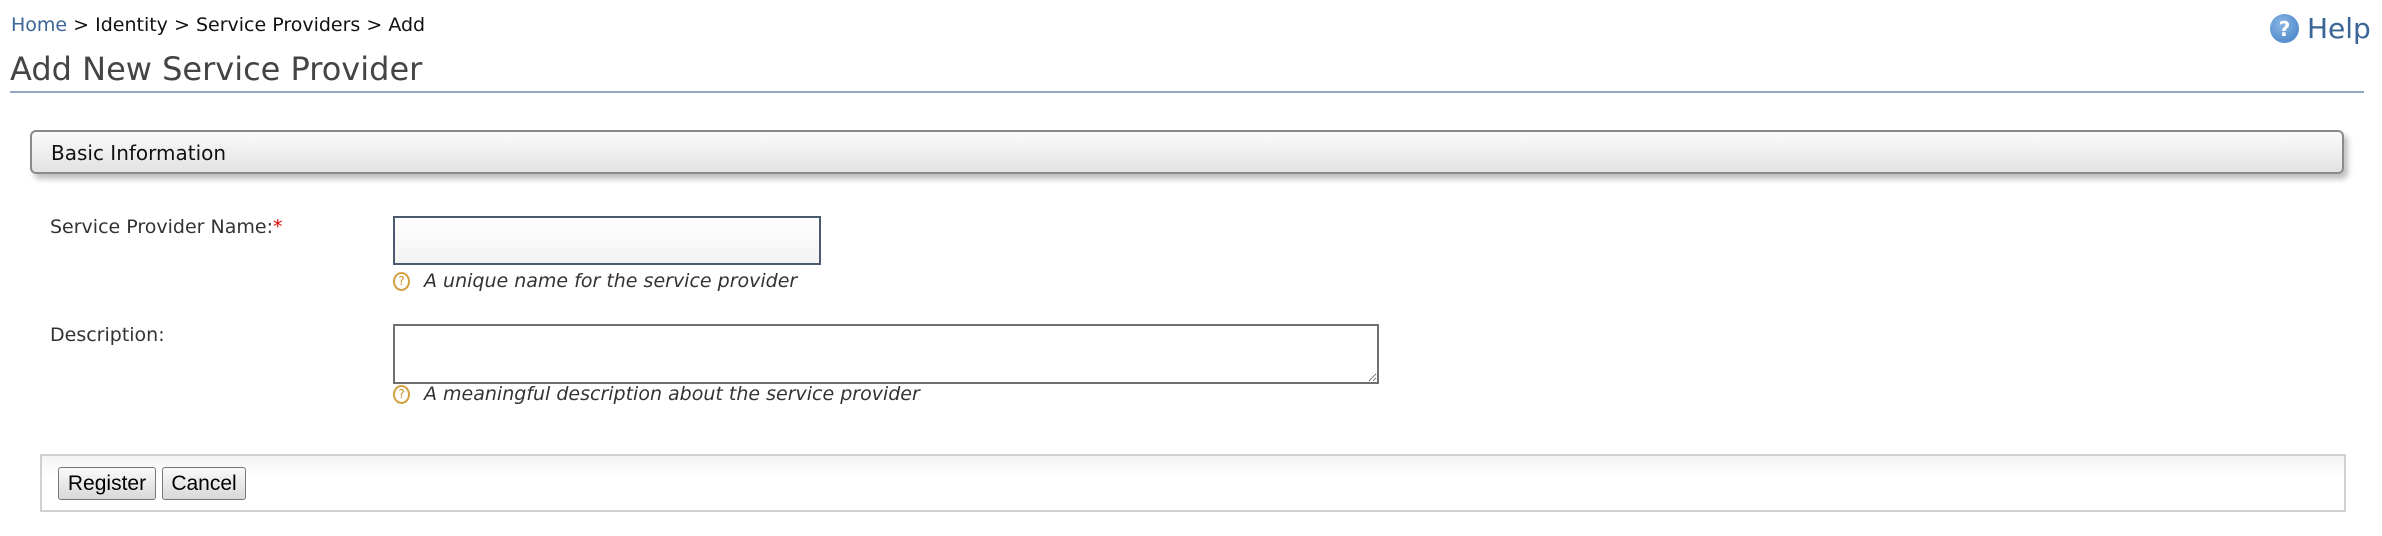 This screenshot has height=536, width=2382. What do you see at coordinates (1193, 483) in the screenshot?
I see `button-bar` at bounding box center [1193, 483].